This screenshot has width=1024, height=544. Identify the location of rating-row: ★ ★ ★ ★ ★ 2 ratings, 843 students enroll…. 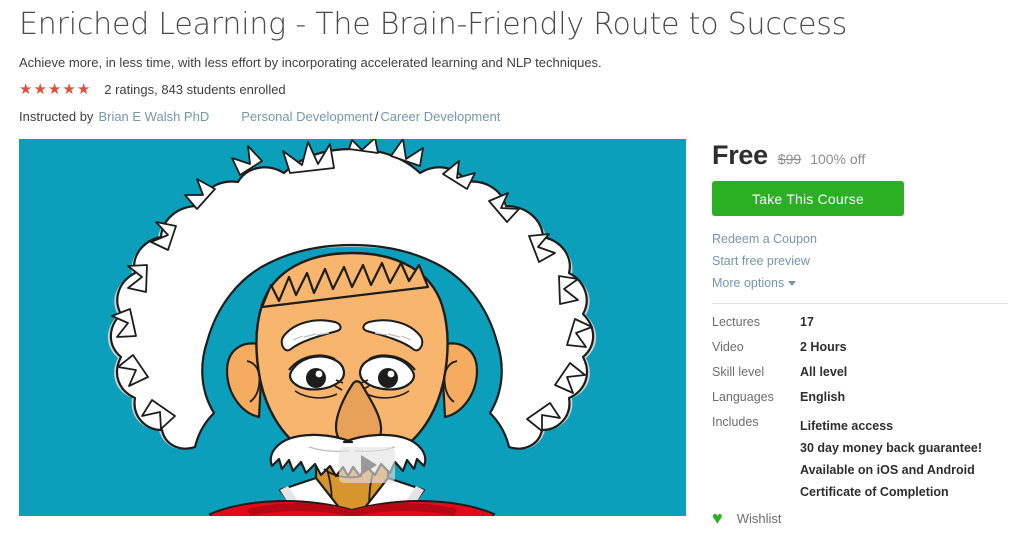
(521, 89).